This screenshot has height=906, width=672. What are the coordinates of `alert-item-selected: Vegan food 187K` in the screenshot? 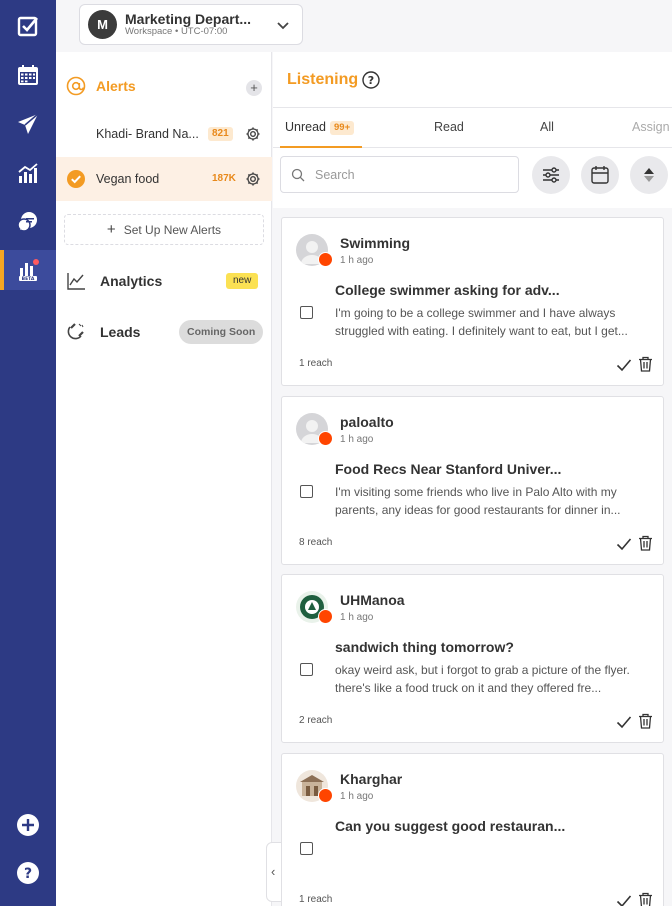 It's located at (164, 179).